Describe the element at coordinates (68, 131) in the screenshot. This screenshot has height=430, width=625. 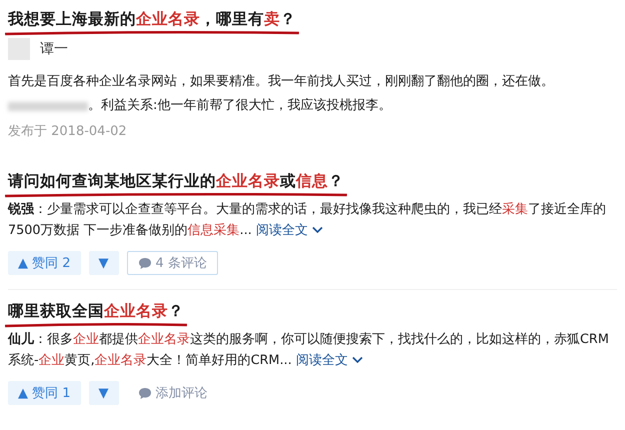
I see `publish-date: 发布于 2018-04-02` at that location.